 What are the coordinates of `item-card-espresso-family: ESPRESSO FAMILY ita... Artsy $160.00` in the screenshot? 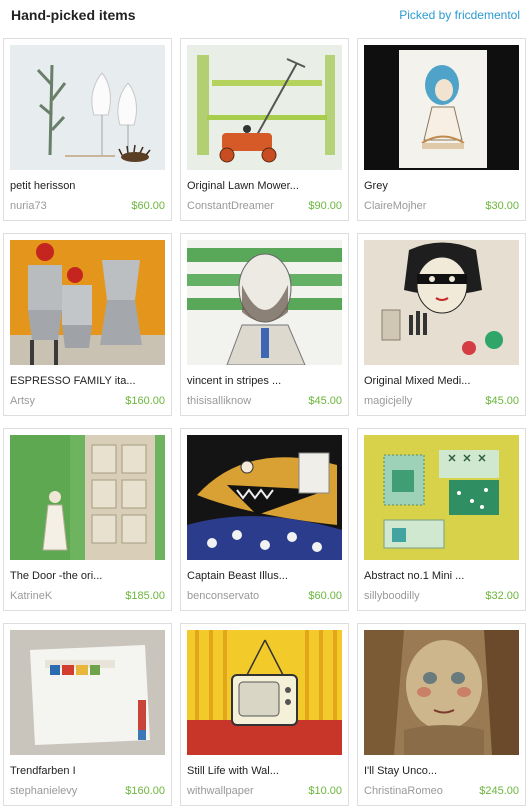 It's located at (87, 324).